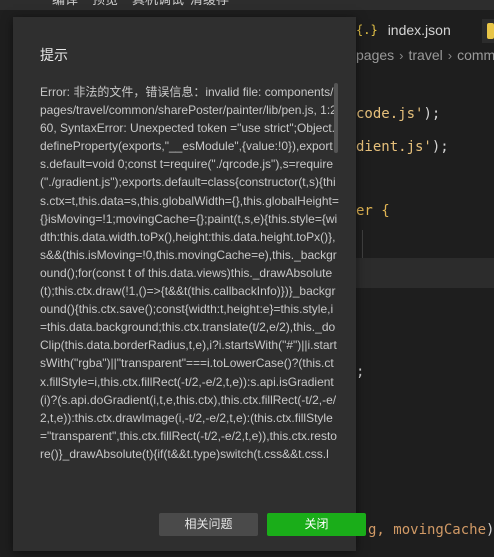  I want to click on dialog-title: 提示, so click(54, 55).